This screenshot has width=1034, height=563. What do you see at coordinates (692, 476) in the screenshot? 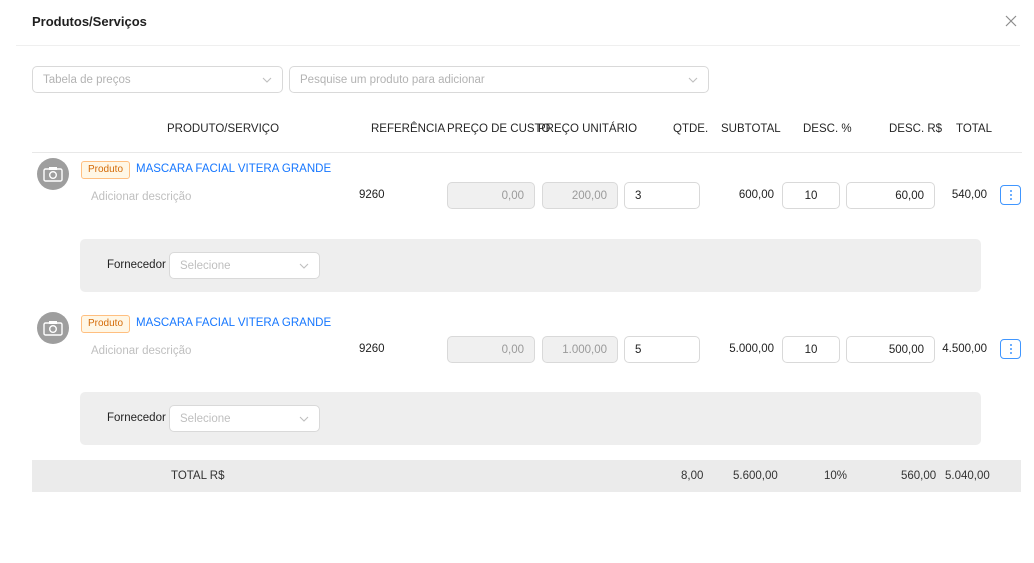
I see `totals-qty: 8,00` at bounding box center [692, 476].